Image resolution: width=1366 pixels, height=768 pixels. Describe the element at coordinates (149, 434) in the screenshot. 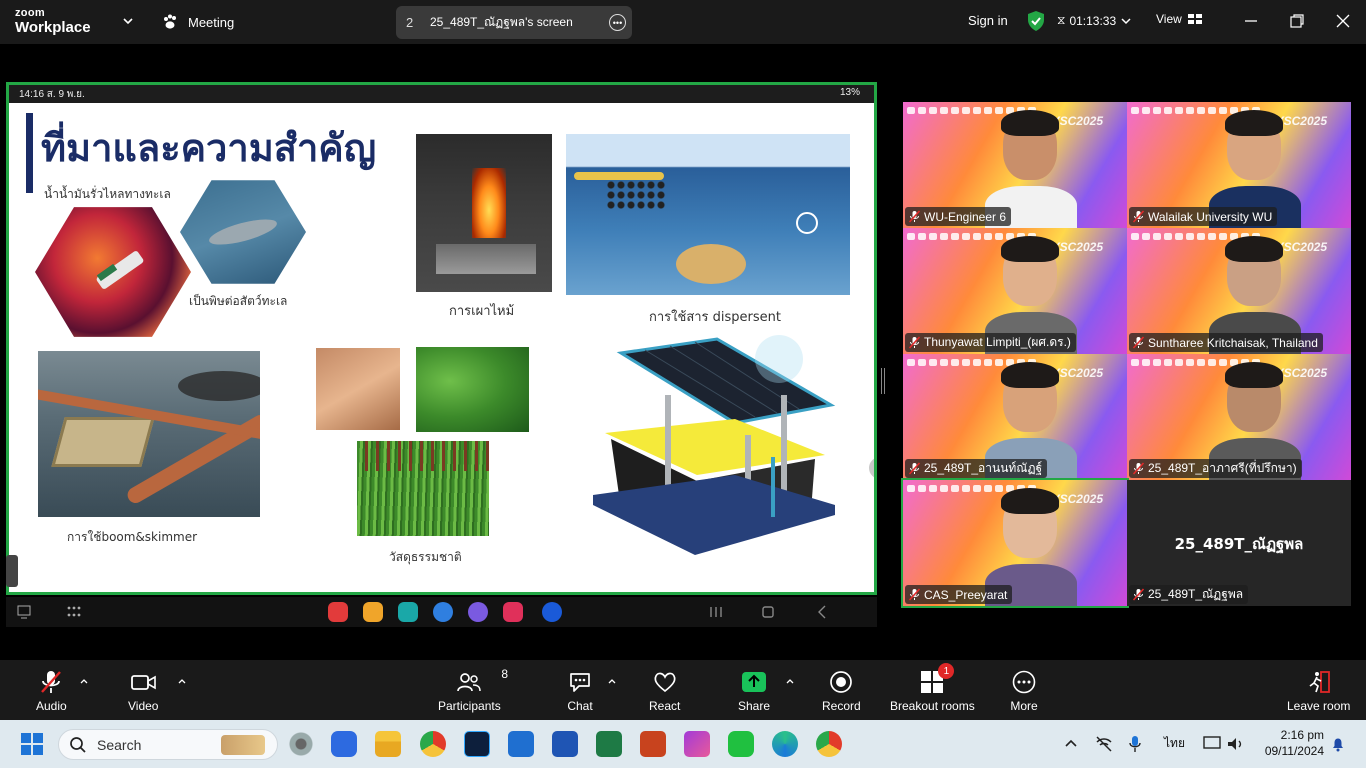

I see `boom-skimmer-image` at that location.